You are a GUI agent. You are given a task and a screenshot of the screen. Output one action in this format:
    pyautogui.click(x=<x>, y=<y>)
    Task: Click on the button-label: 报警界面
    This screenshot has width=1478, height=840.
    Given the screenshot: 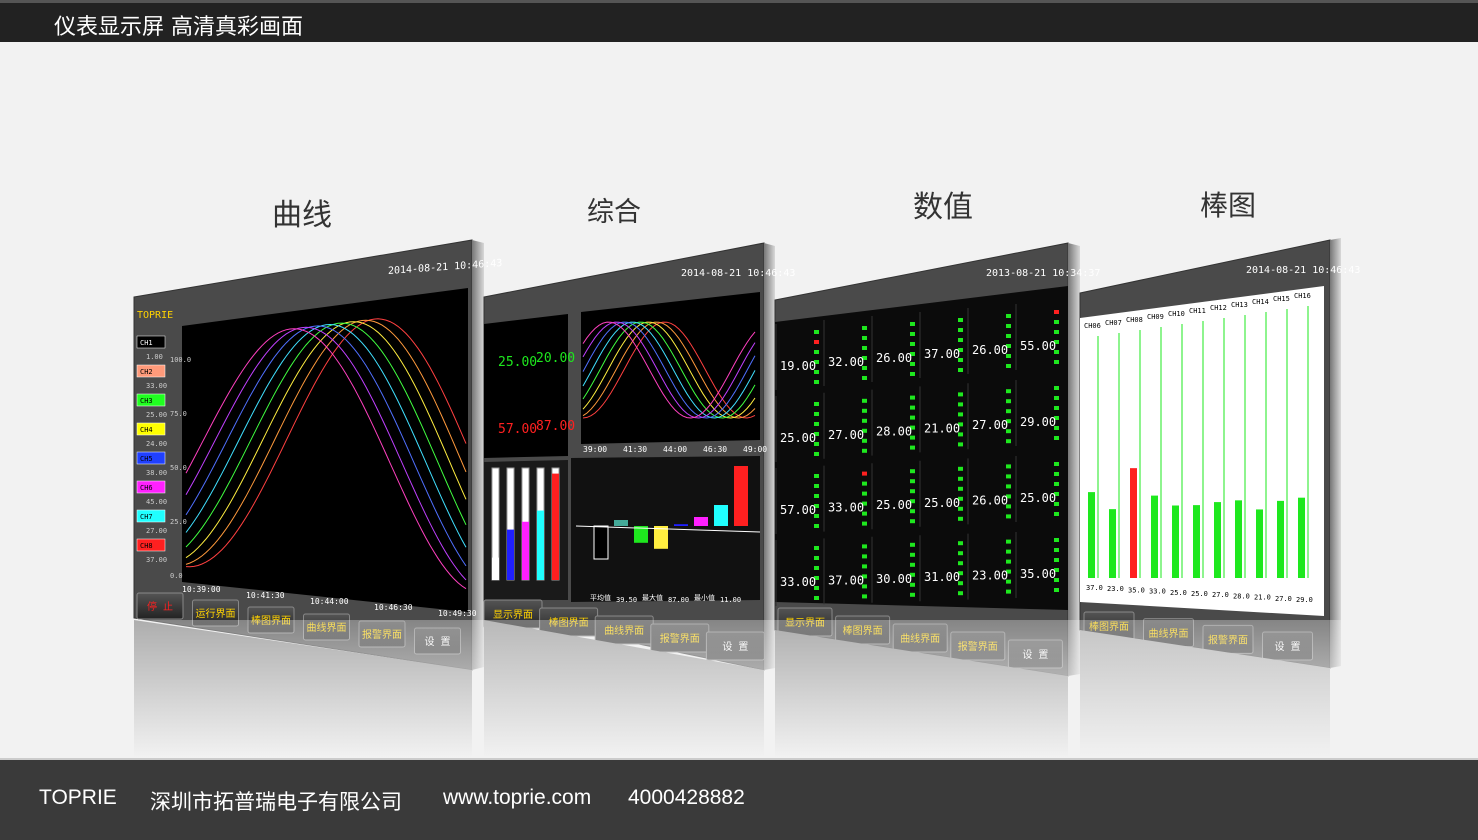 What is the action you would take?
    pyautogui.click(x=382, y=634)
    